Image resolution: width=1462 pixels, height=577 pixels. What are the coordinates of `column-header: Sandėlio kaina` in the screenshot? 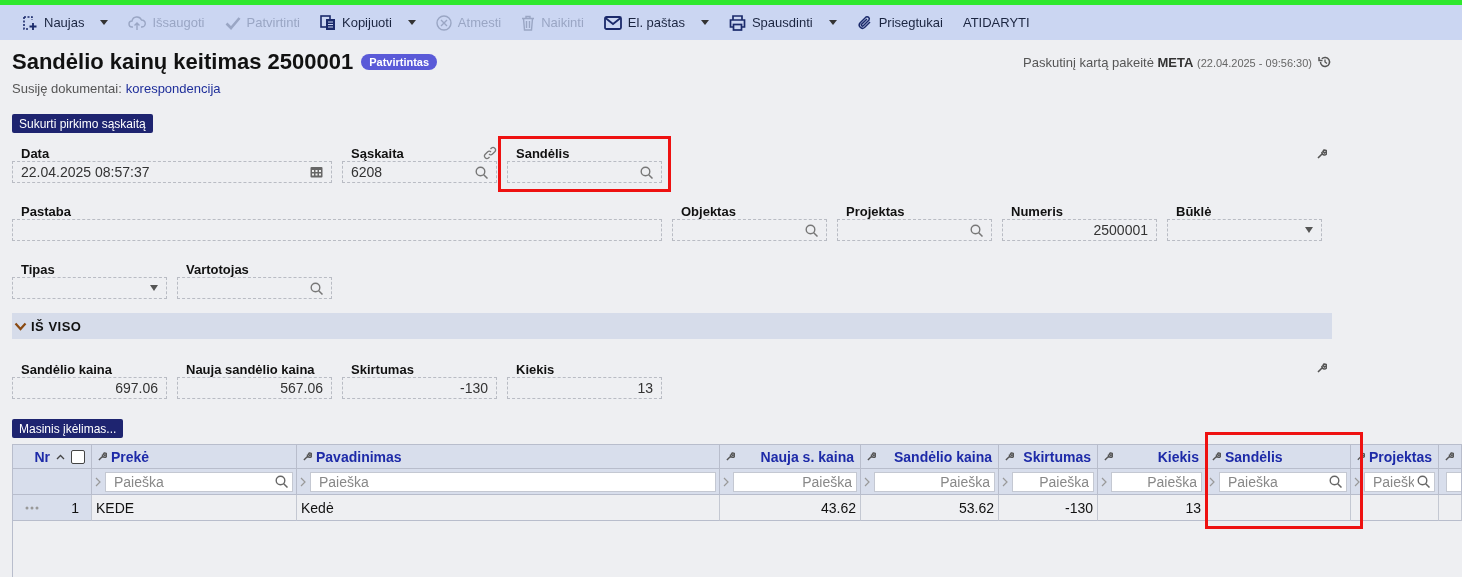 It's located at (930, 456).